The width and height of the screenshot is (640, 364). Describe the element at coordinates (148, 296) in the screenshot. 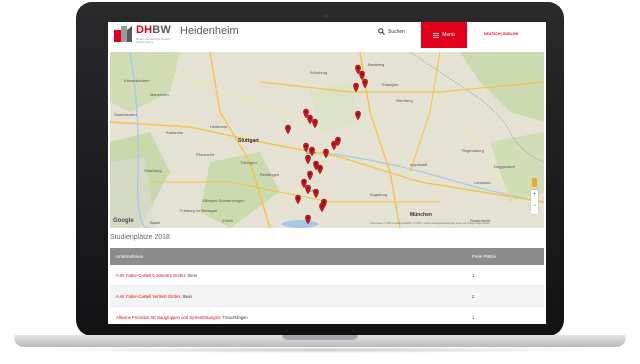

I see `company-link: A.W. Faber-Castell Vertrieb GmbH` at that location.